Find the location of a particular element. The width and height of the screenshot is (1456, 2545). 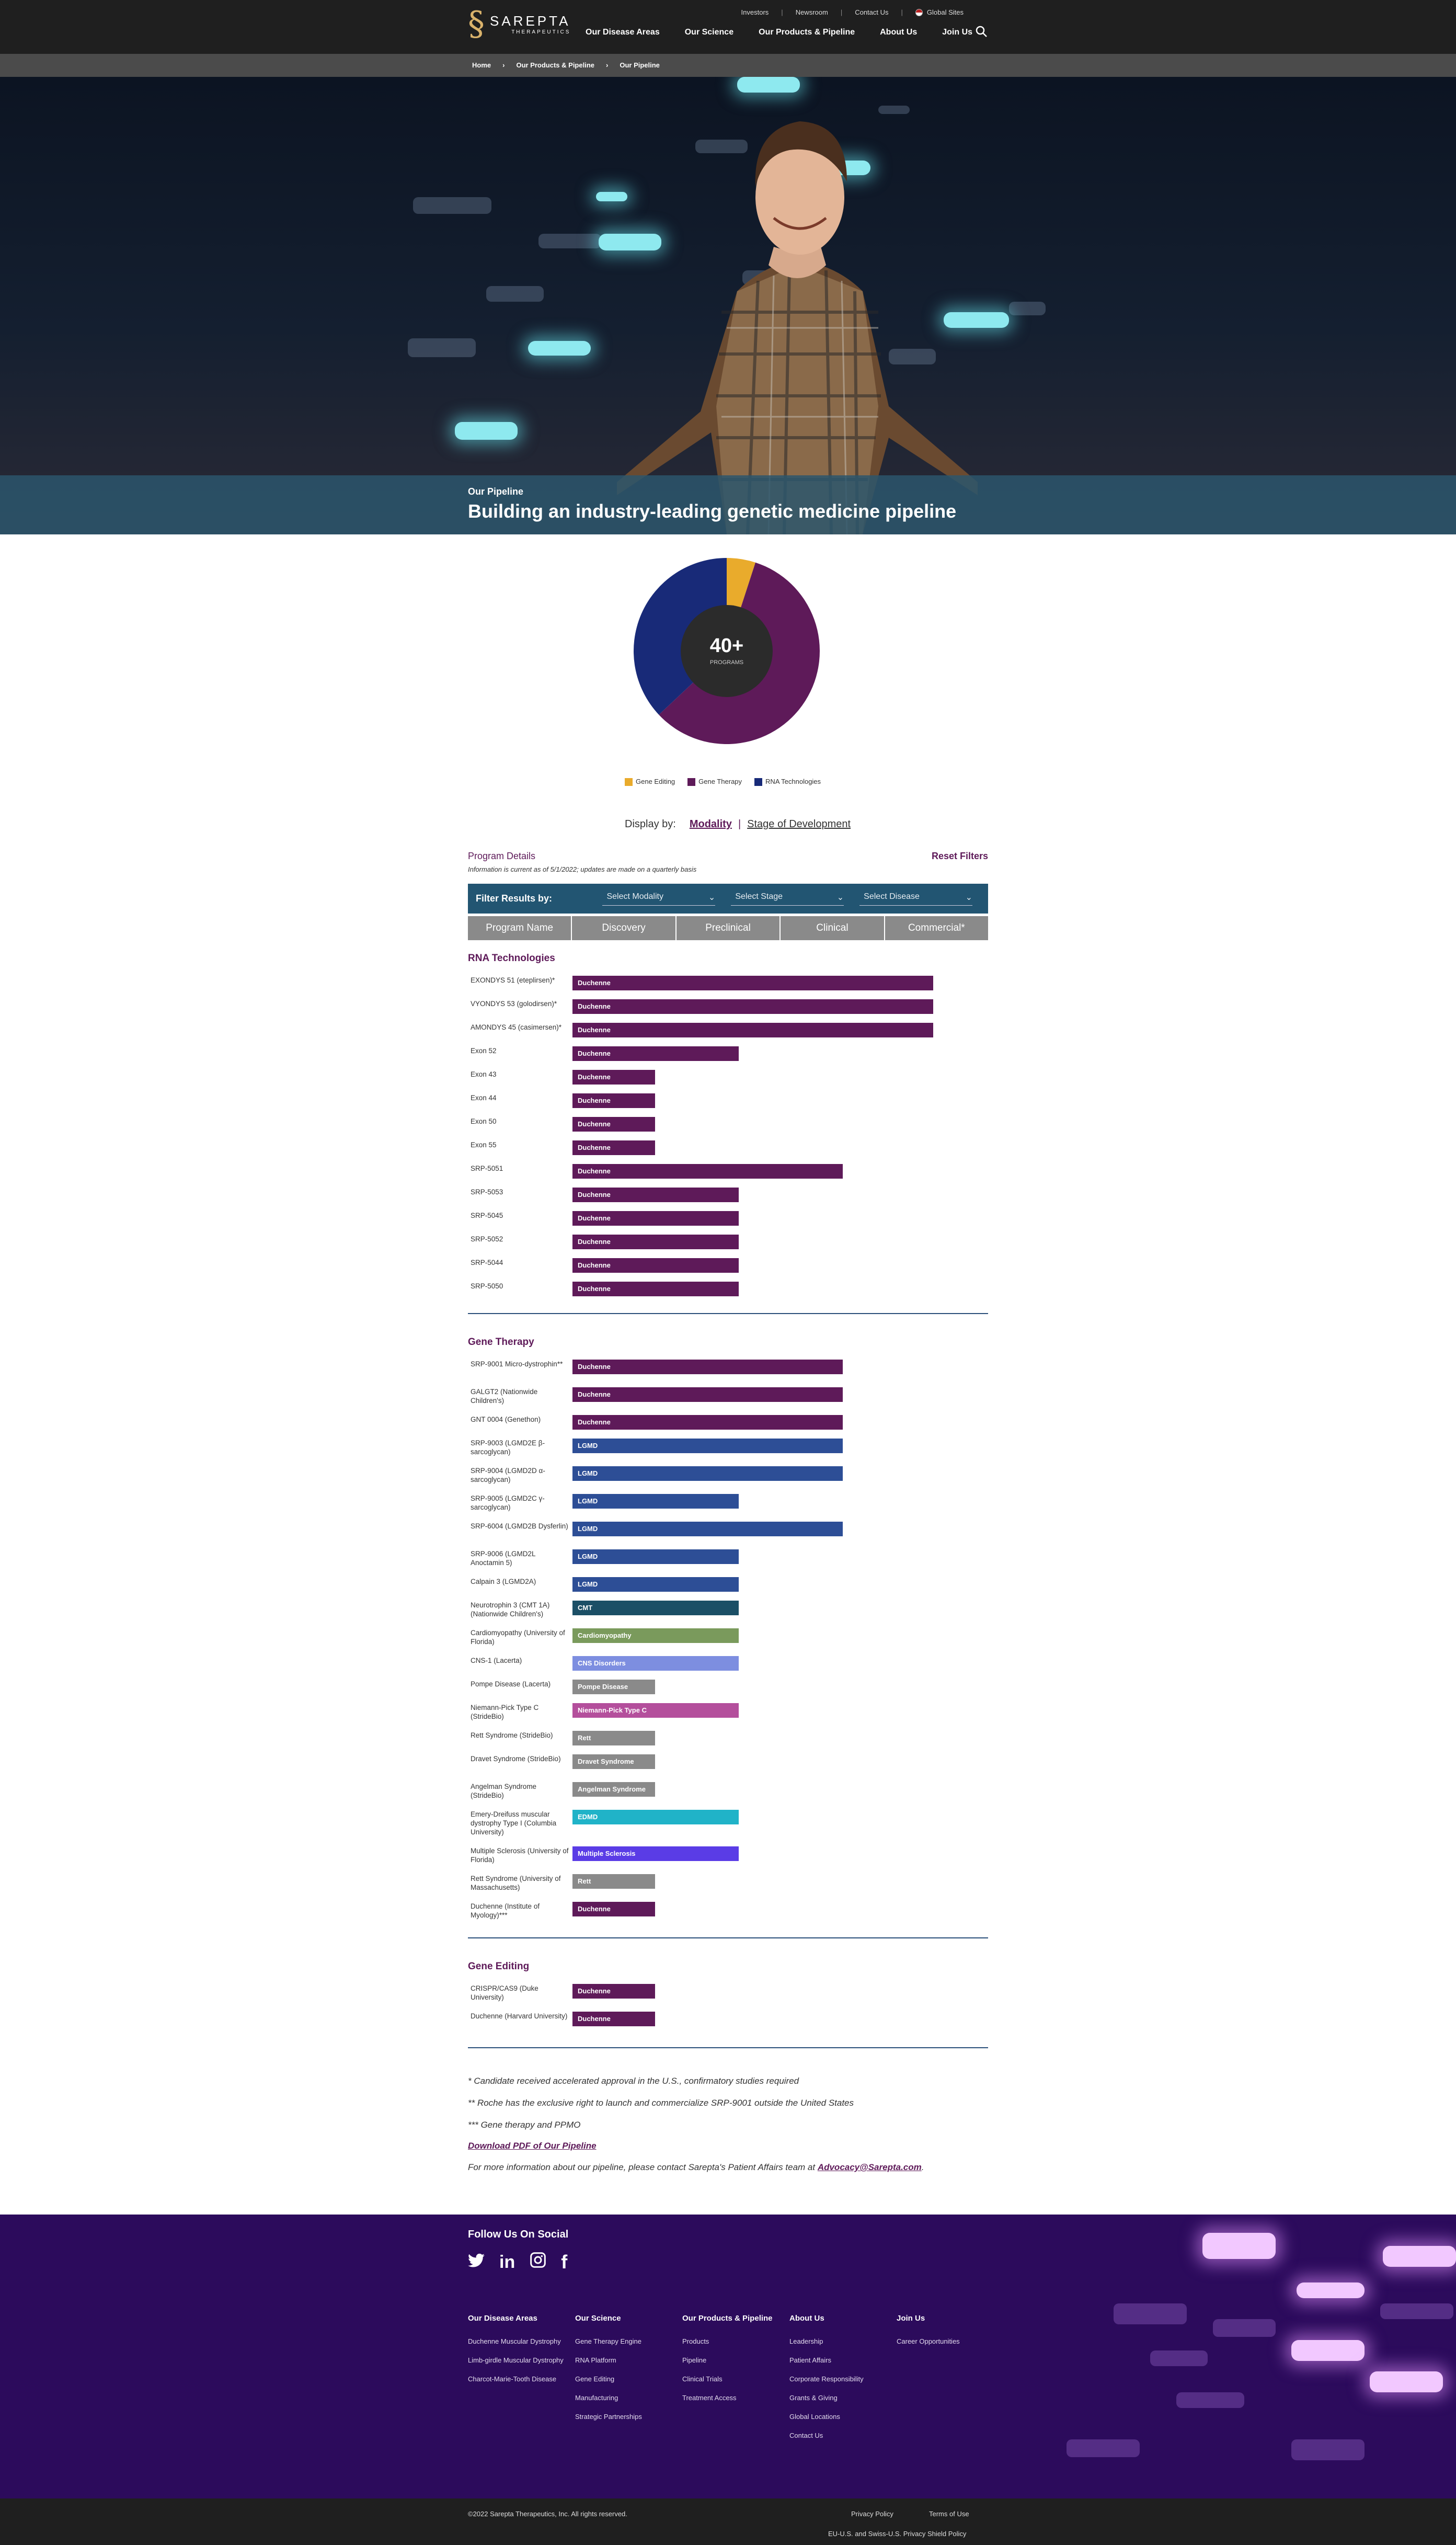

footer-link: Clinical Trials is located at coordinates (732, 2379).